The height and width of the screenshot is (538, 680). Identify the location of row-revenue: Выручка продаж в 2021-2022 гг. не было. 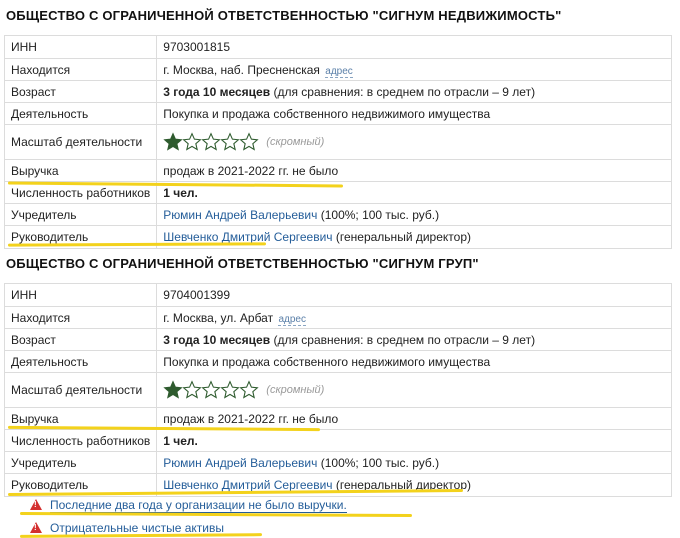
(337, 170).